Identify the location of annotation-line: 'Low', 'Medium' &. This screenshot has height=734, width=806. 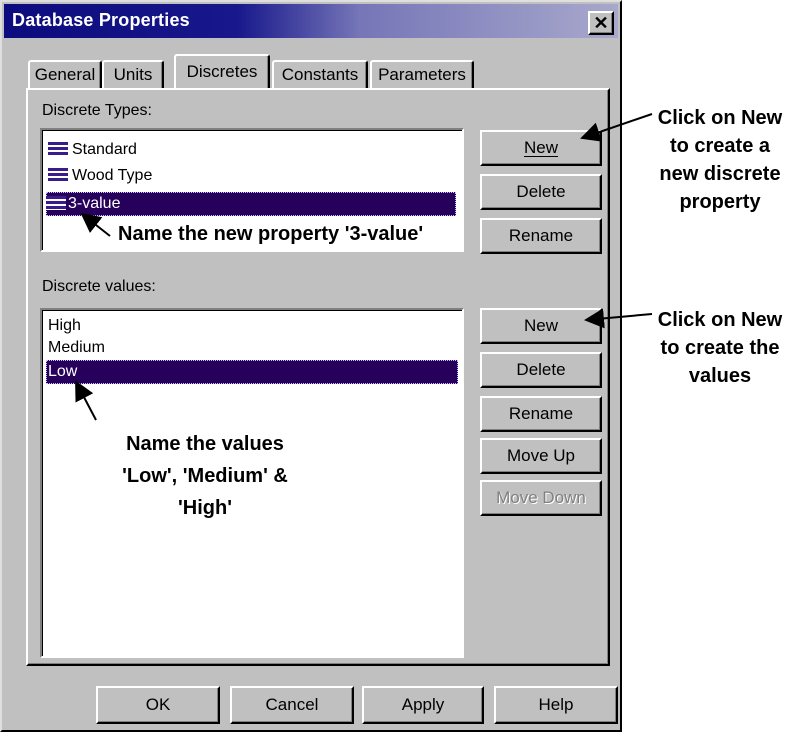
(205, 476).